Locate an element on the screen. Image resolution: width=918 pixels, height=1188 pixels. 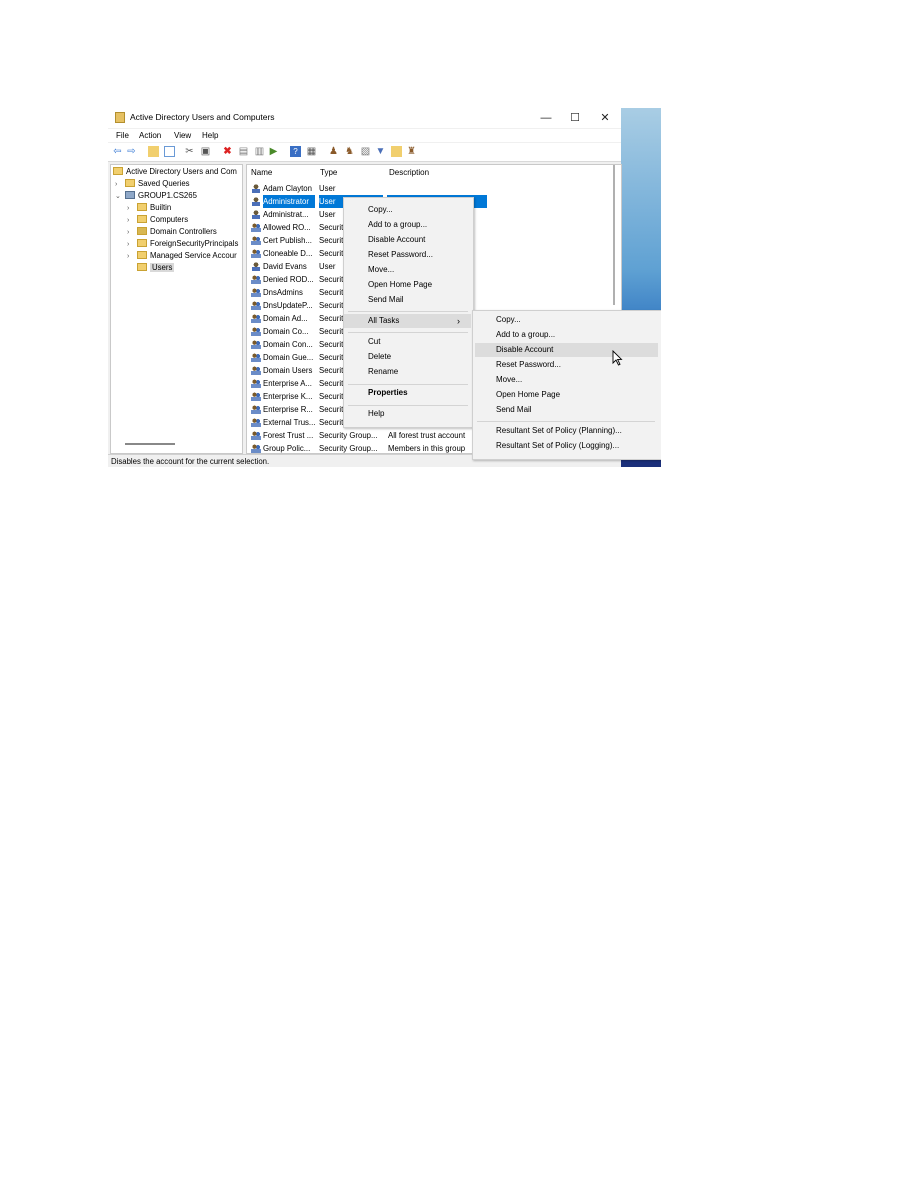
domain-icon is located at coordinates (130, 195).